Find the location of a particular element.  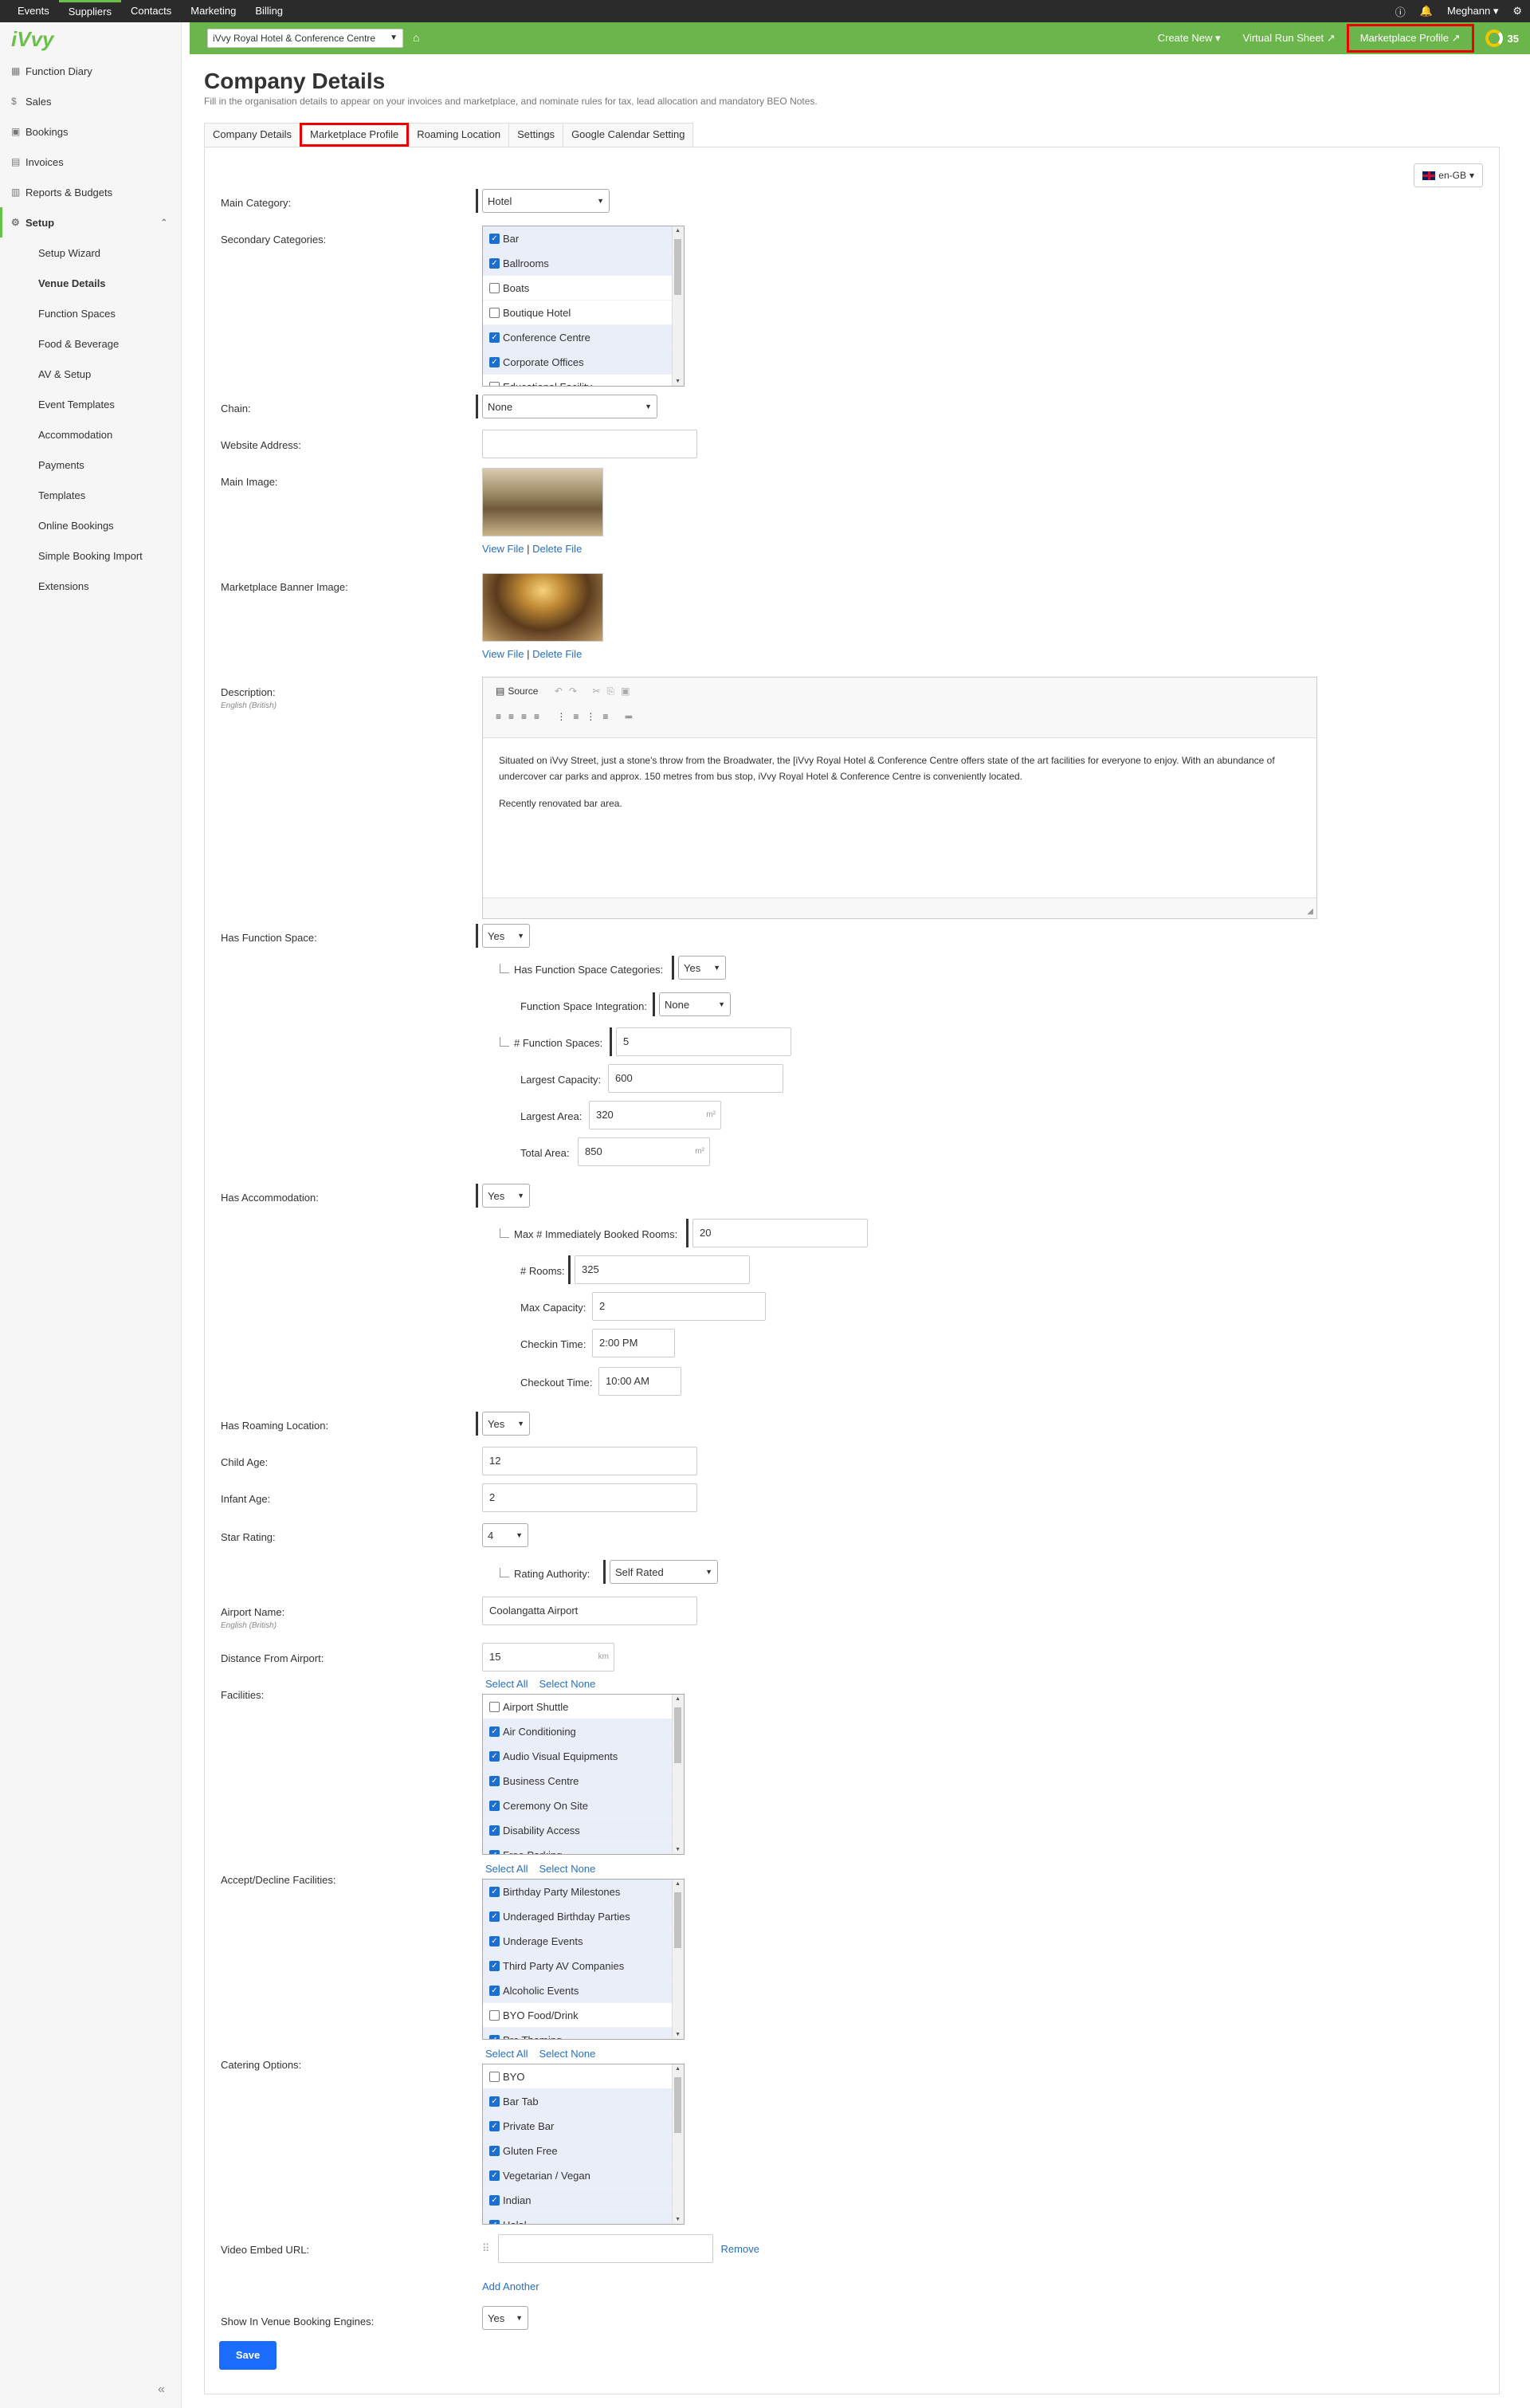

distance-input: 15 km is located at coordinates (548, 1657).